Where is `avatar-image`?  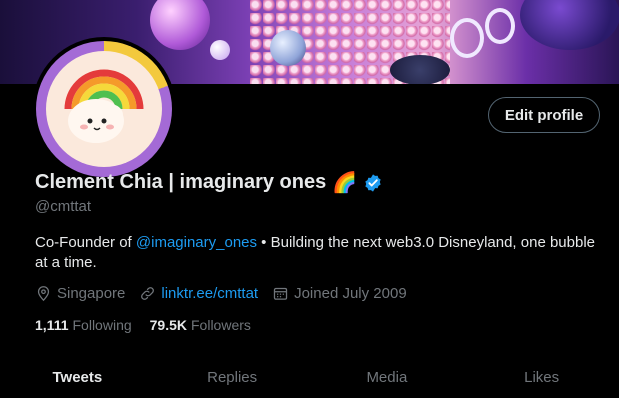
avatar-image is located at coordinates (104, 109).